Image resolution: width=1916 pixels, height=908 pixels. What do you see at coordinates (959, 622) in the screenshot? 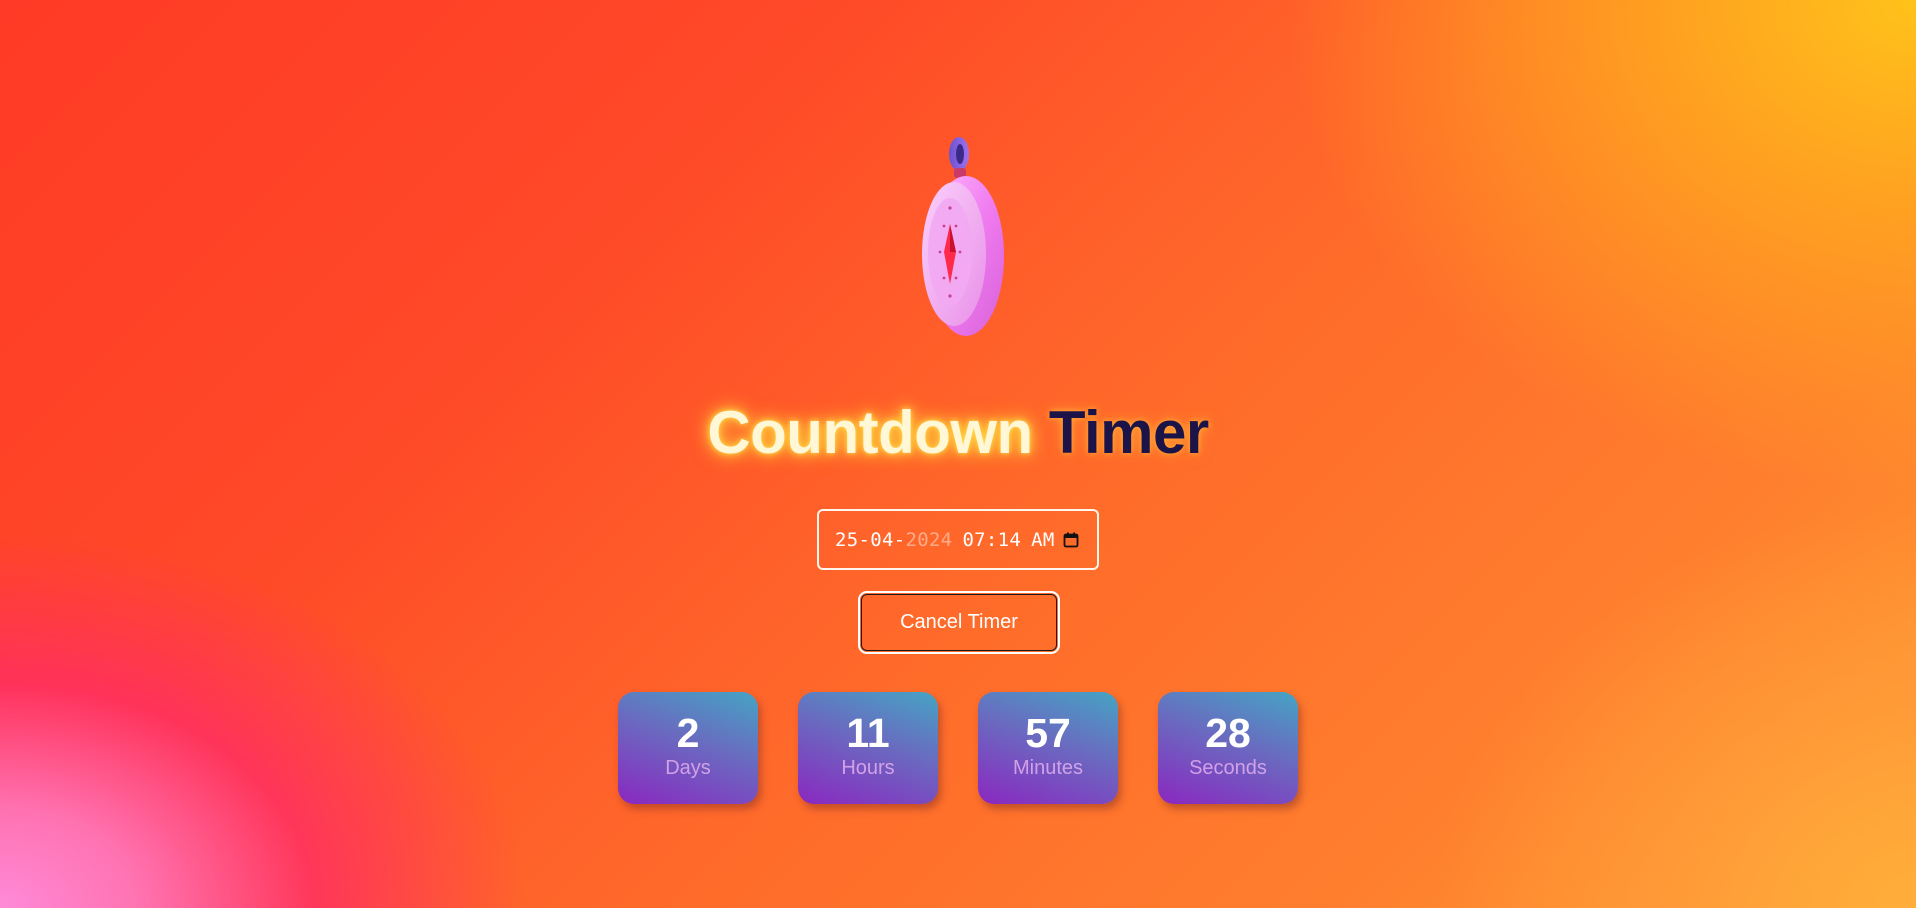
I see `cancel-timer-button: Cancel Timer` at bounding box center [959, 622].